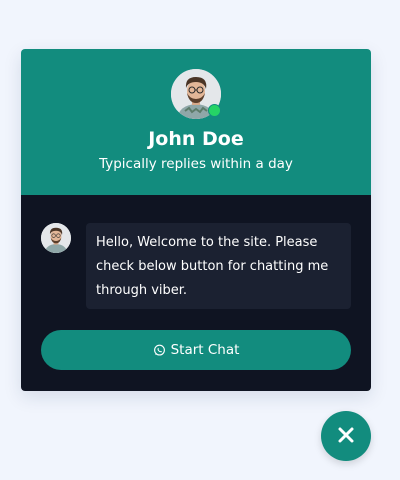 The width and height of the screenshot is (400, 480). I want to click on message-avatar, so click(56, 238).